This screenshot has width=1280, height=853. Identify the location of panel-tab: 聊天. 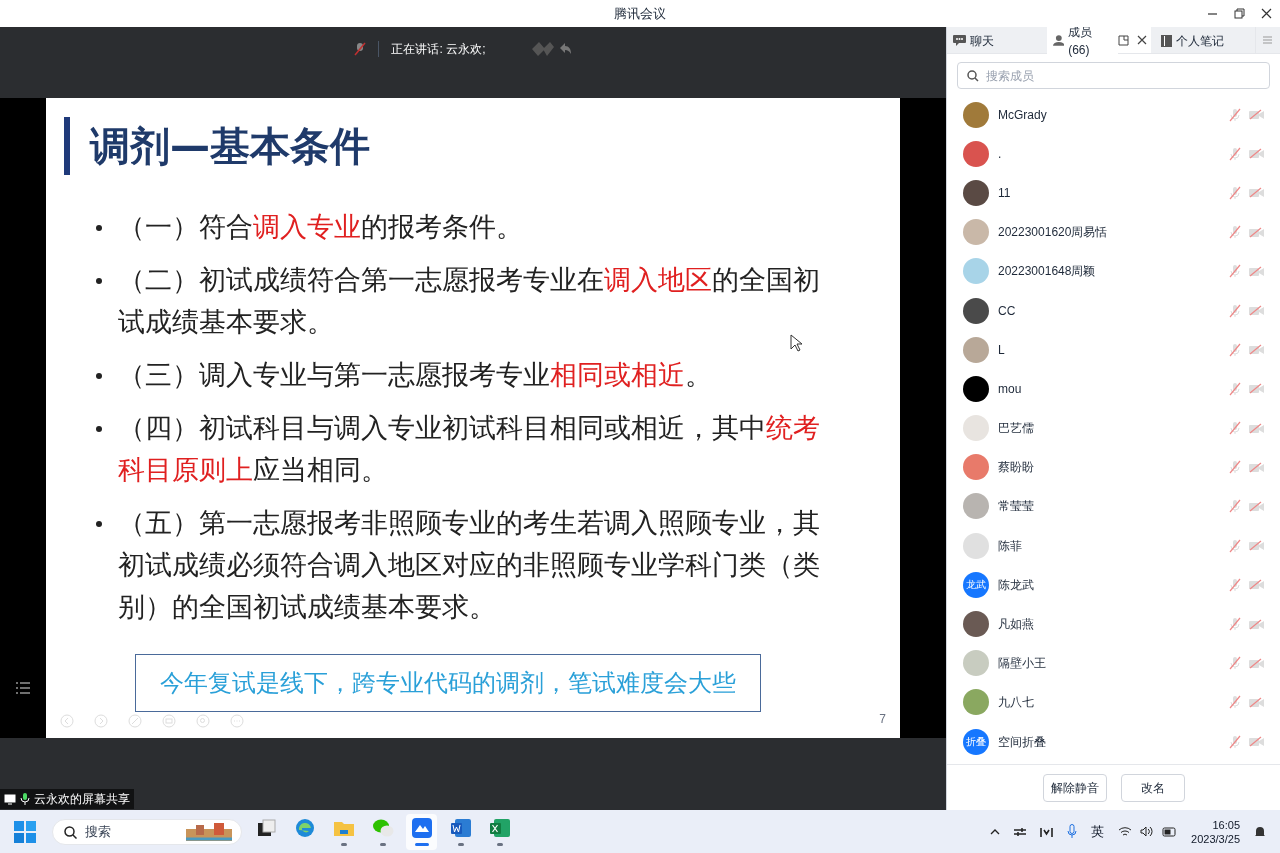
(997, 40).